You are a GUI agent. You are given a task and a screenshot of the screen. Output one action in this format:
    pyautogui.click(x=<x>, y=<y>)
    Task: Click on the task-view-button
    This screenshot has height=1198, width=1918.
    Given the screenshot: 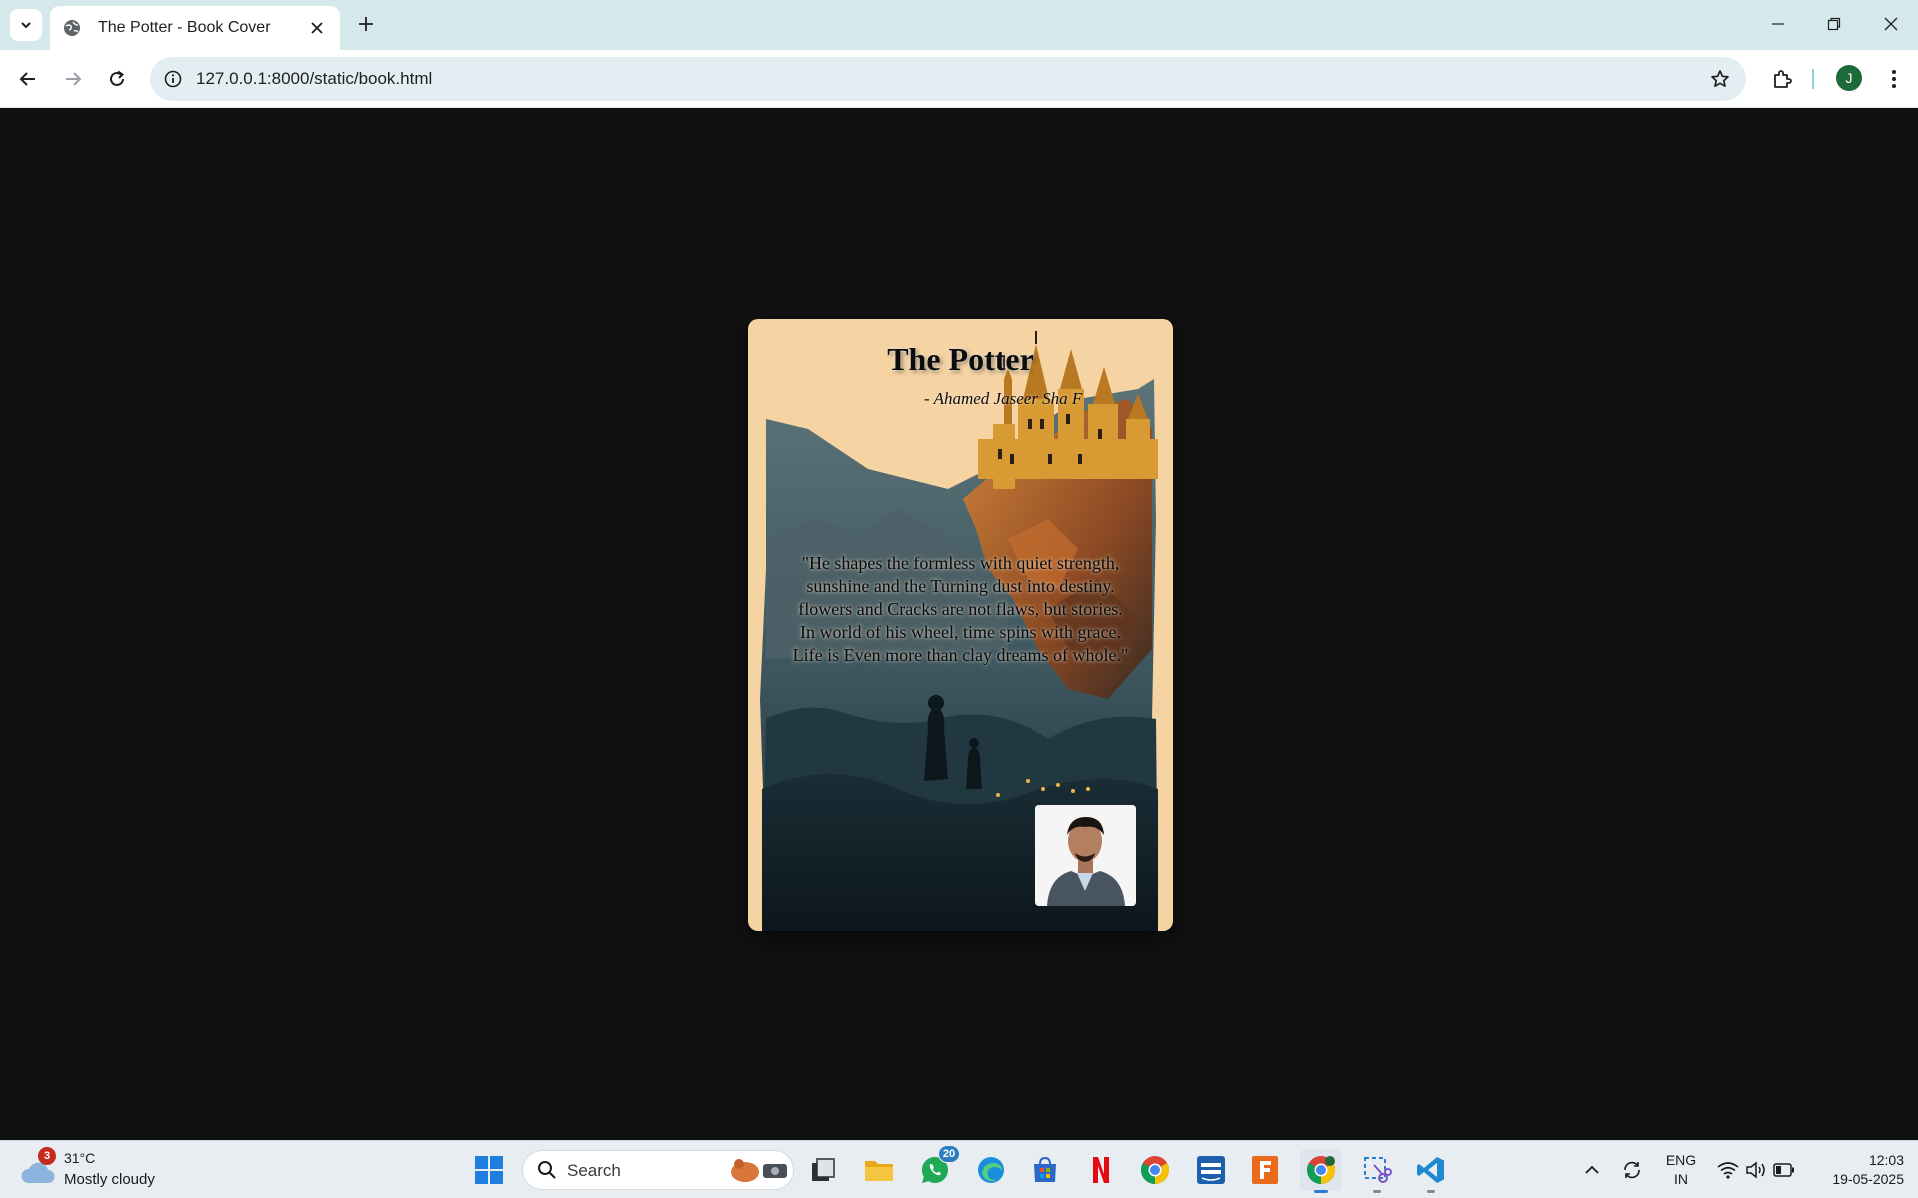 What is the action you would take?
    pyautogui.click(x=823, y=1170)
    